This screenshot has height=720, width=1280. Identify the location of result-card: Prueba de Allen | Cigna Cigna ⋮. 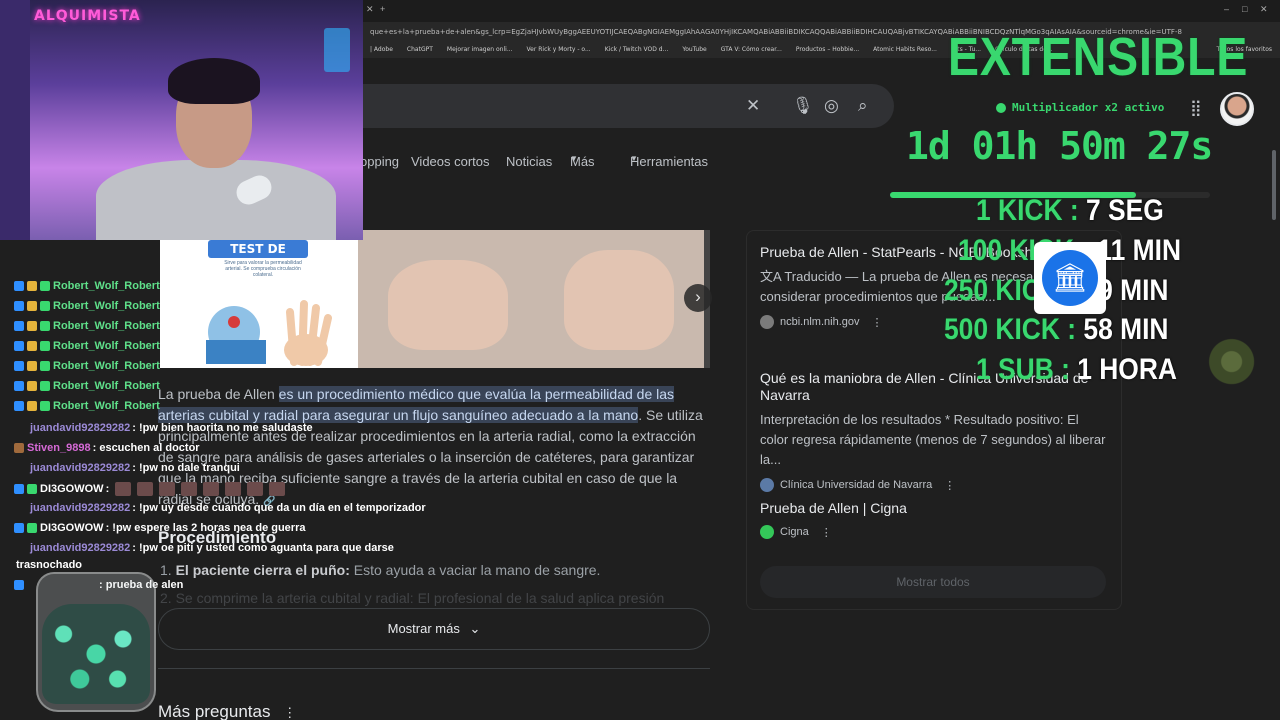
(935, 519).